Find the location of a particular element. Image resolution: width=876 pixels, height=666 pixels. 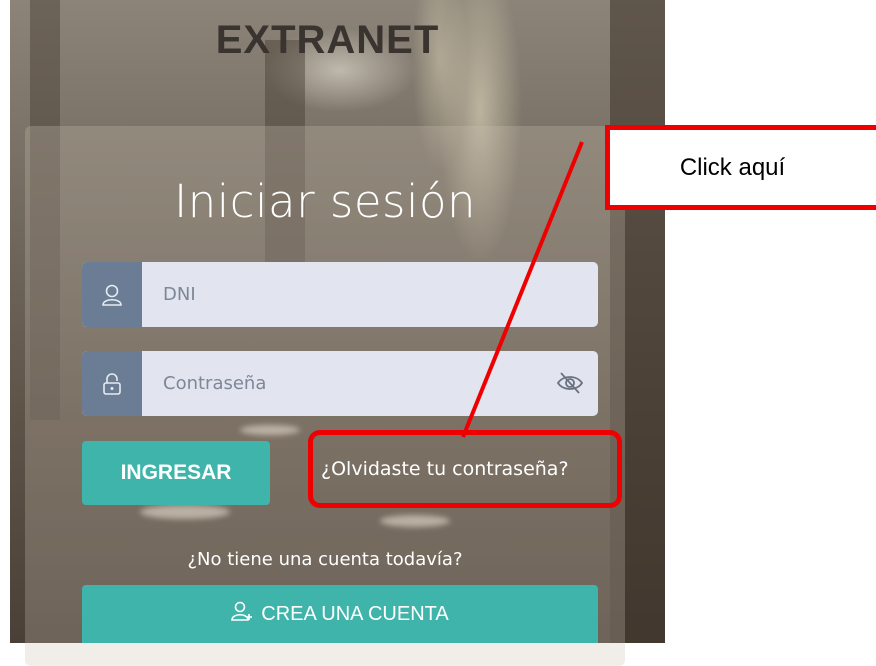

annotation-callout: Click aquí is located at coordinates (740, 167).